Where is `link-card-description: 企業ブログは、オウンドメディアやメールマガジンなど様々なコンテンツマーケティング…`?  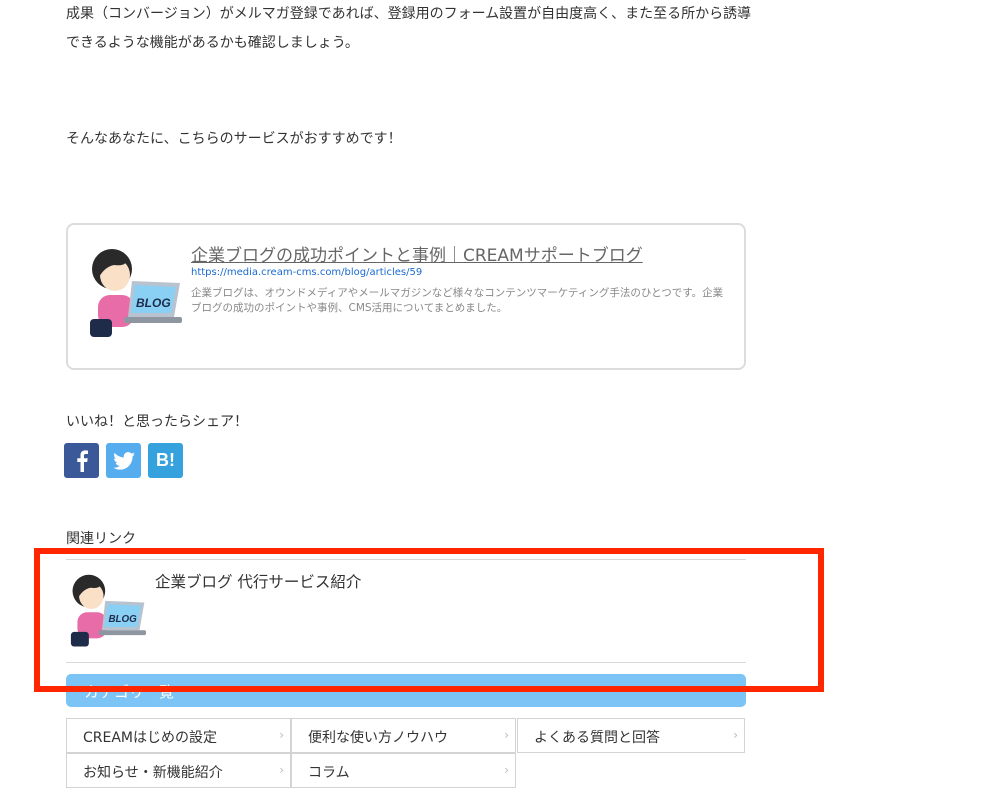 link-card-description: 企業ブログは、オウンドメディアやメールマガジンなど様々なコンテンツマーケティング… is located at coordinates (457, 300).